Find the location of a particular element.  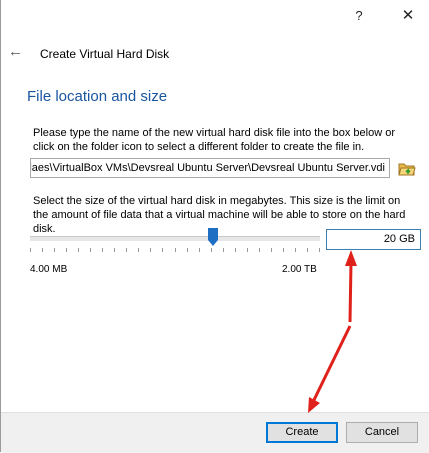

slider-track is located at coordinates (175, 238).